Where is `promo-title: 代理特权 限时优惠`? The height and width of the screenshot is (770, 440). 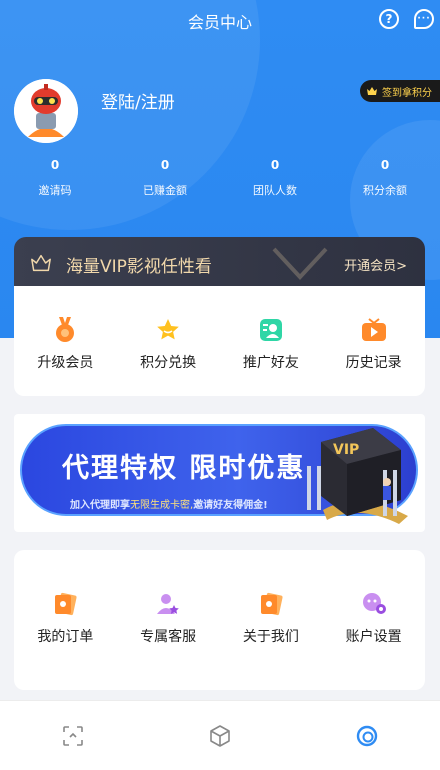 promo-title: 代理特权 限时优惠 is located at coordinates (184, 468).